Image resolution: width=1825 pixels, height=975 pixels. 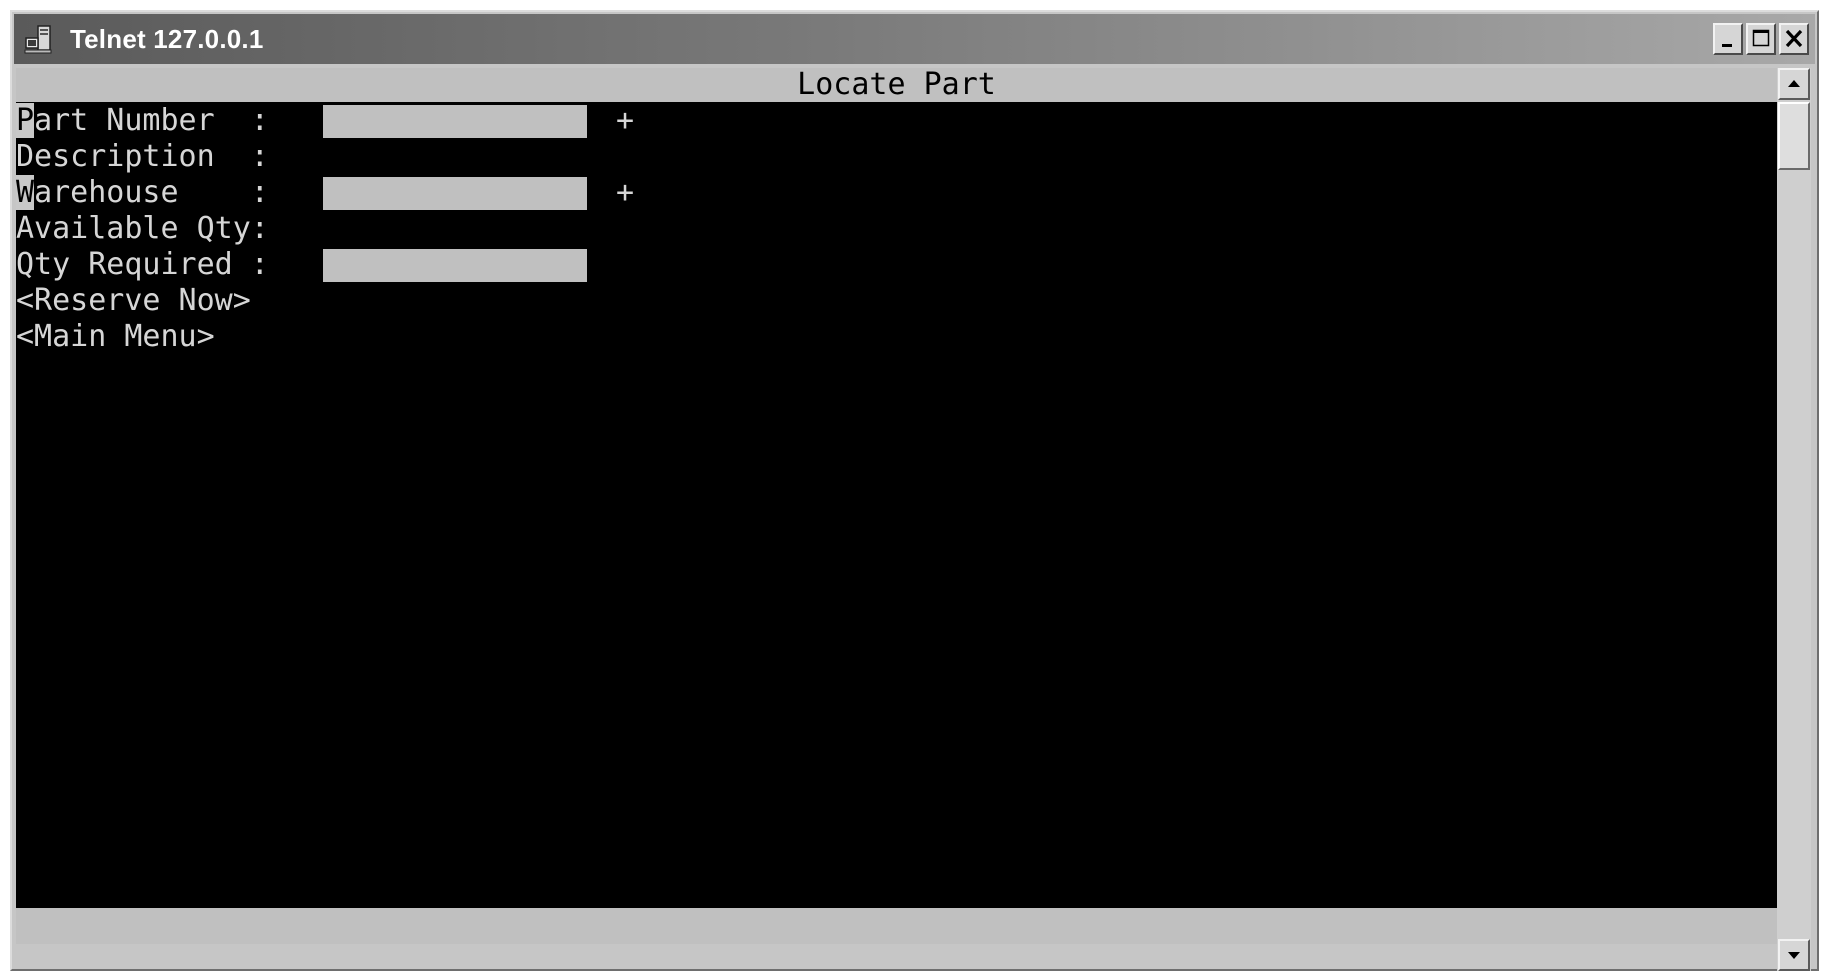 I want to click on part-number-label: Part Number :, so click(x=142, y=120).